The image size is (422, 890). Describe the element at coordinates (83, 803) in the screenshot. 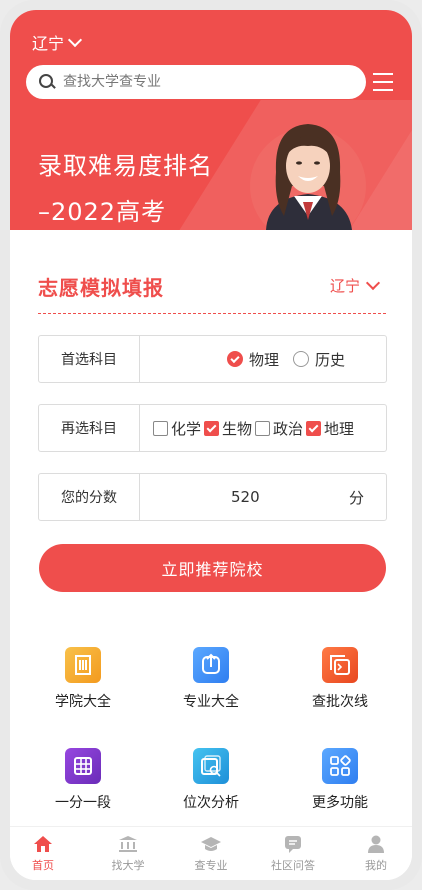

I see `feature-label: 一分一段` at that location.